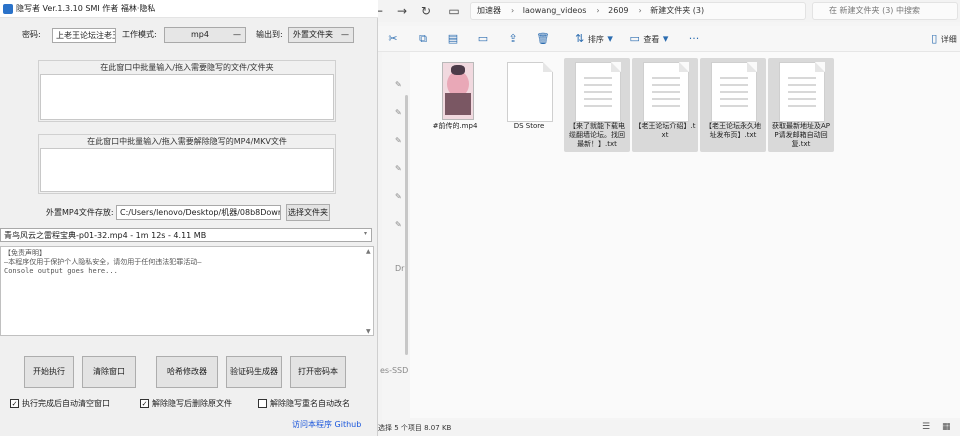  What do you see at coordinates (733, 130) in the screenshot?
I see `file-name: 【老王论坛永久地址发布页】.txt` at bounding box center [733, 130].